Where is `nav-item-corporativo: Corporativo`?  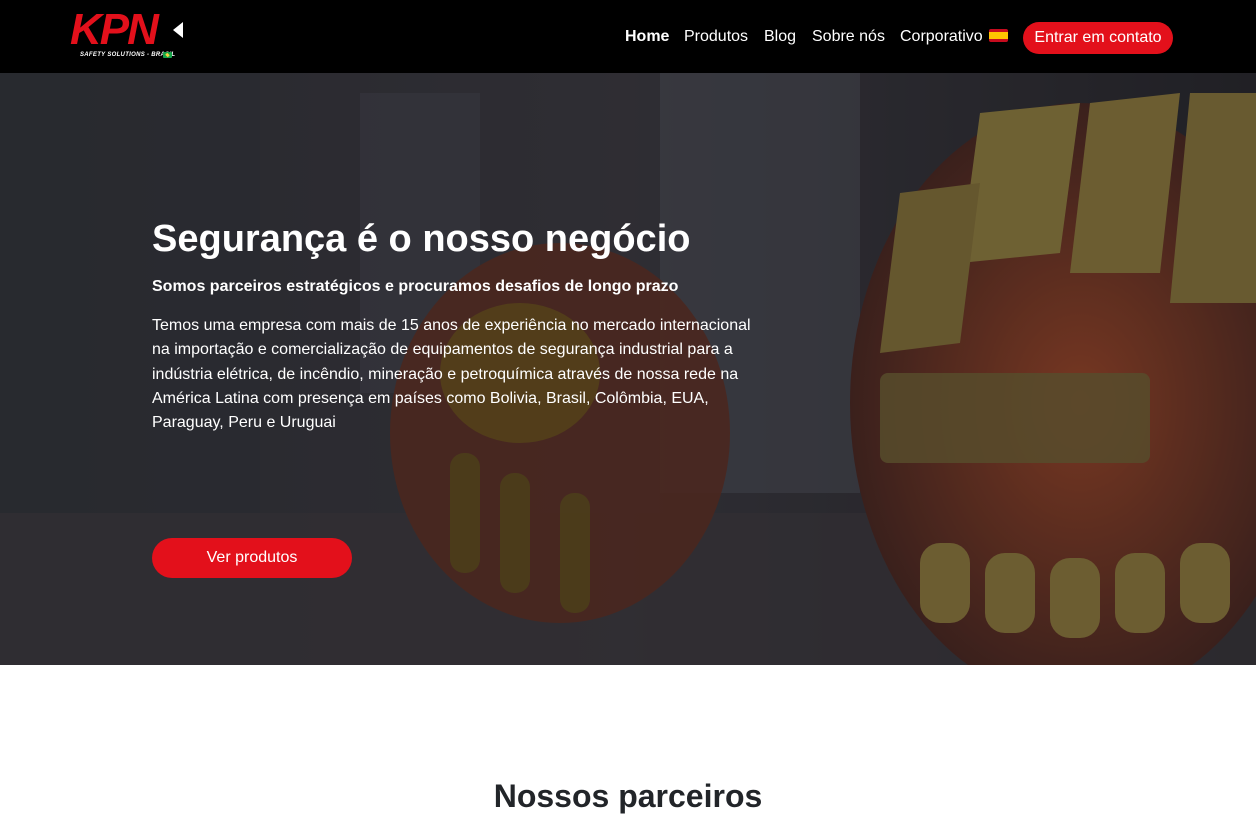 nav-item-corporativo: Corporativo is located at coordinates (954, 37).